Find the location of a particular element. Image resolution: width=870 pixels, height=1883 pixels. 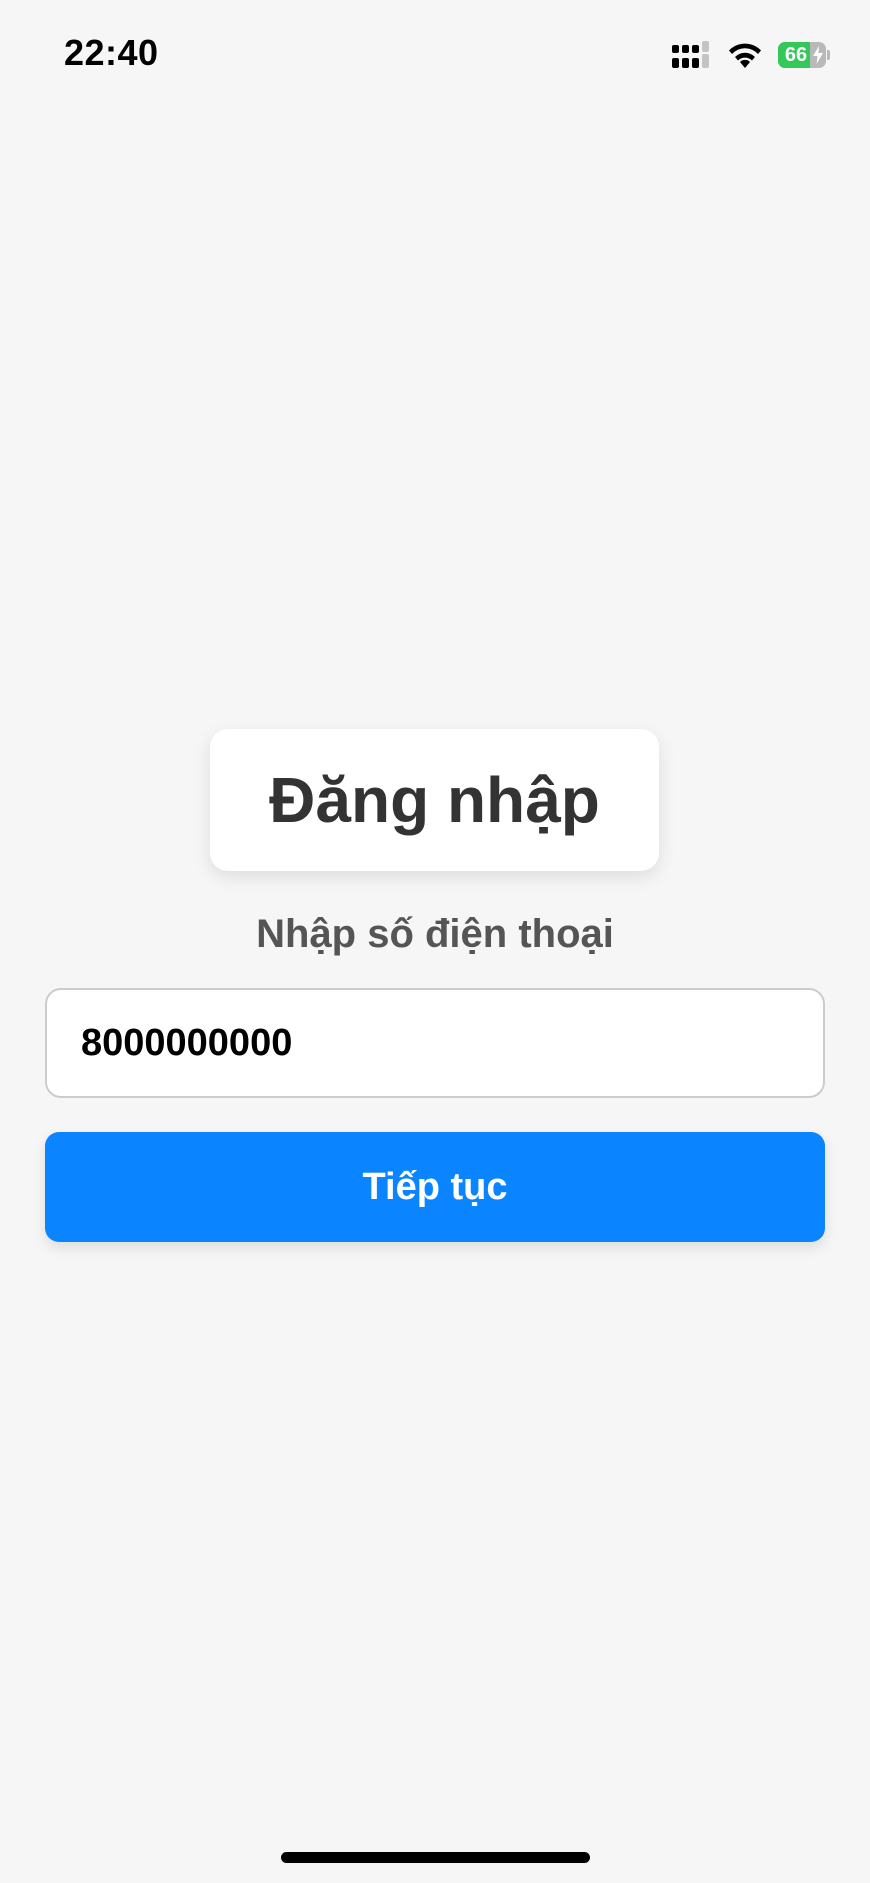

title-card: Đăng nhập is located at coordinates (434, 800).